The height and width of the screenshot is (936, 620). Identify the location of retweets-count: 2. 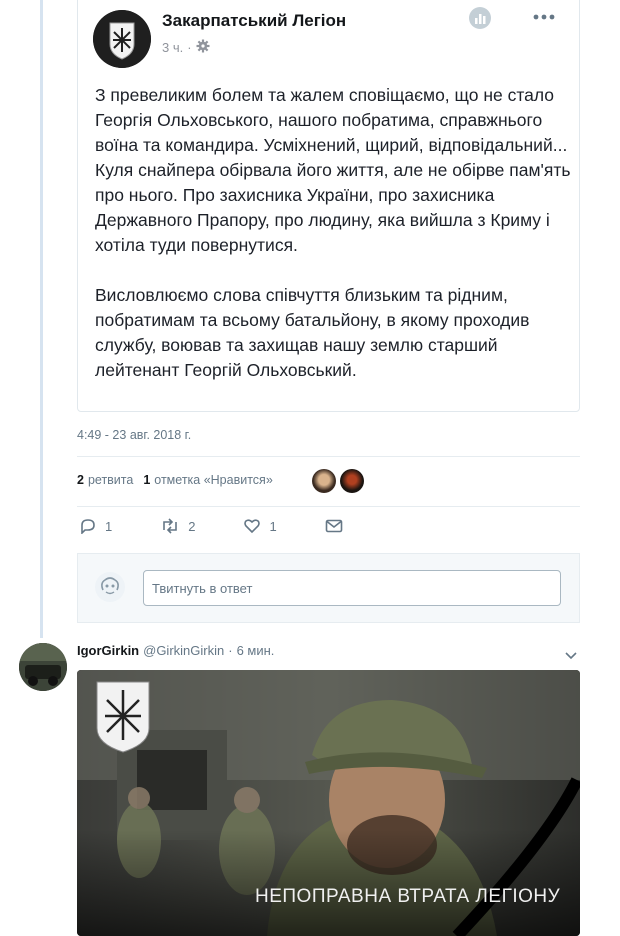
(80, 480).